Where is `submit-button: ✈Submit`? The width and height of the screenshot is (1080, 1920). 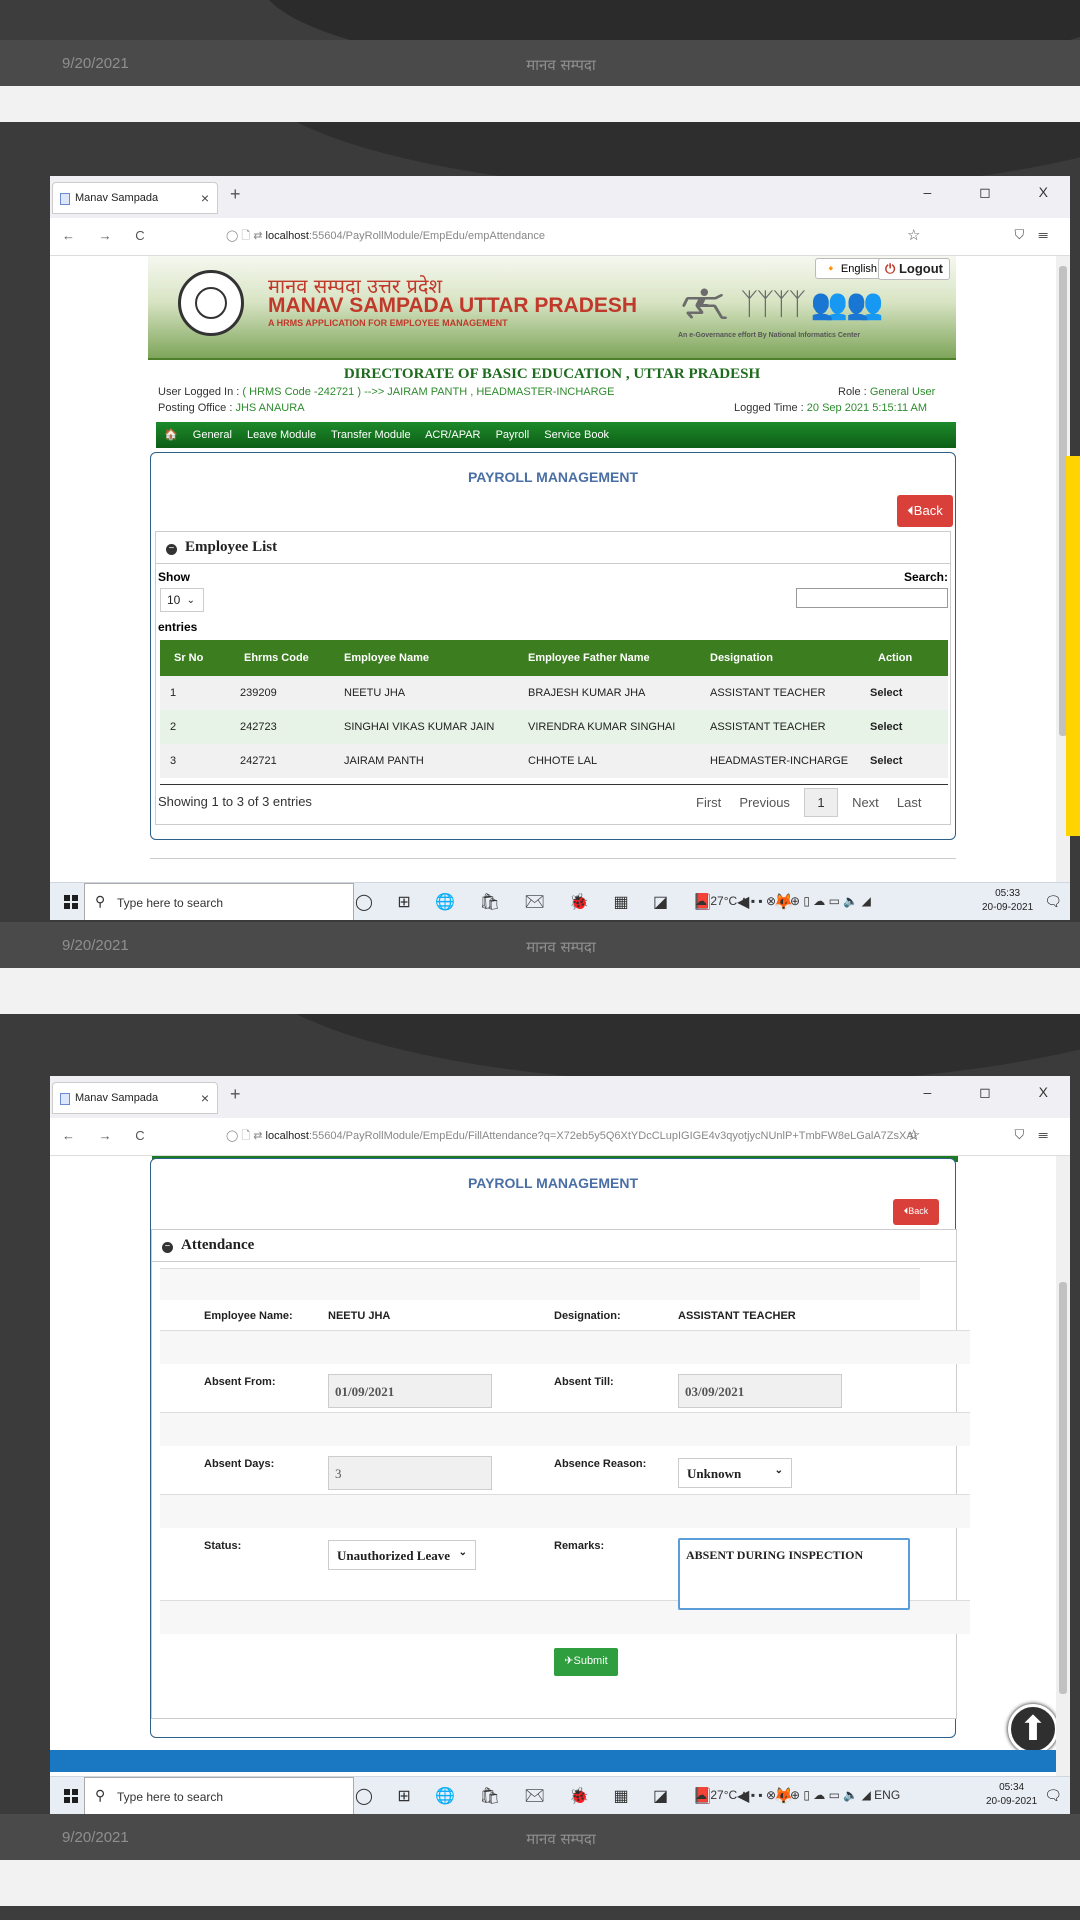 submit-button: ✈Submit is located at coordinates (586, 1662).